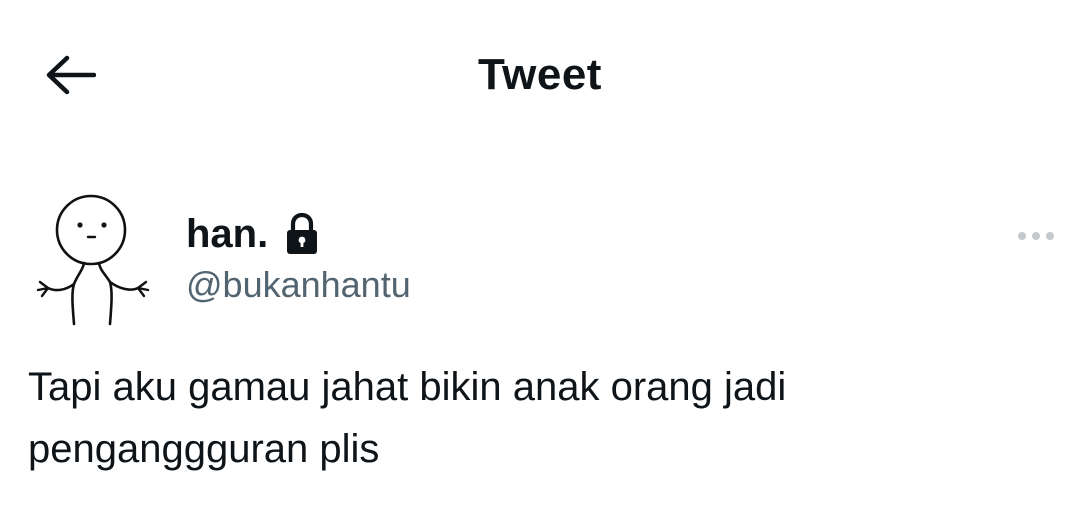  I want to click on name-row: han., so click(298, 234).